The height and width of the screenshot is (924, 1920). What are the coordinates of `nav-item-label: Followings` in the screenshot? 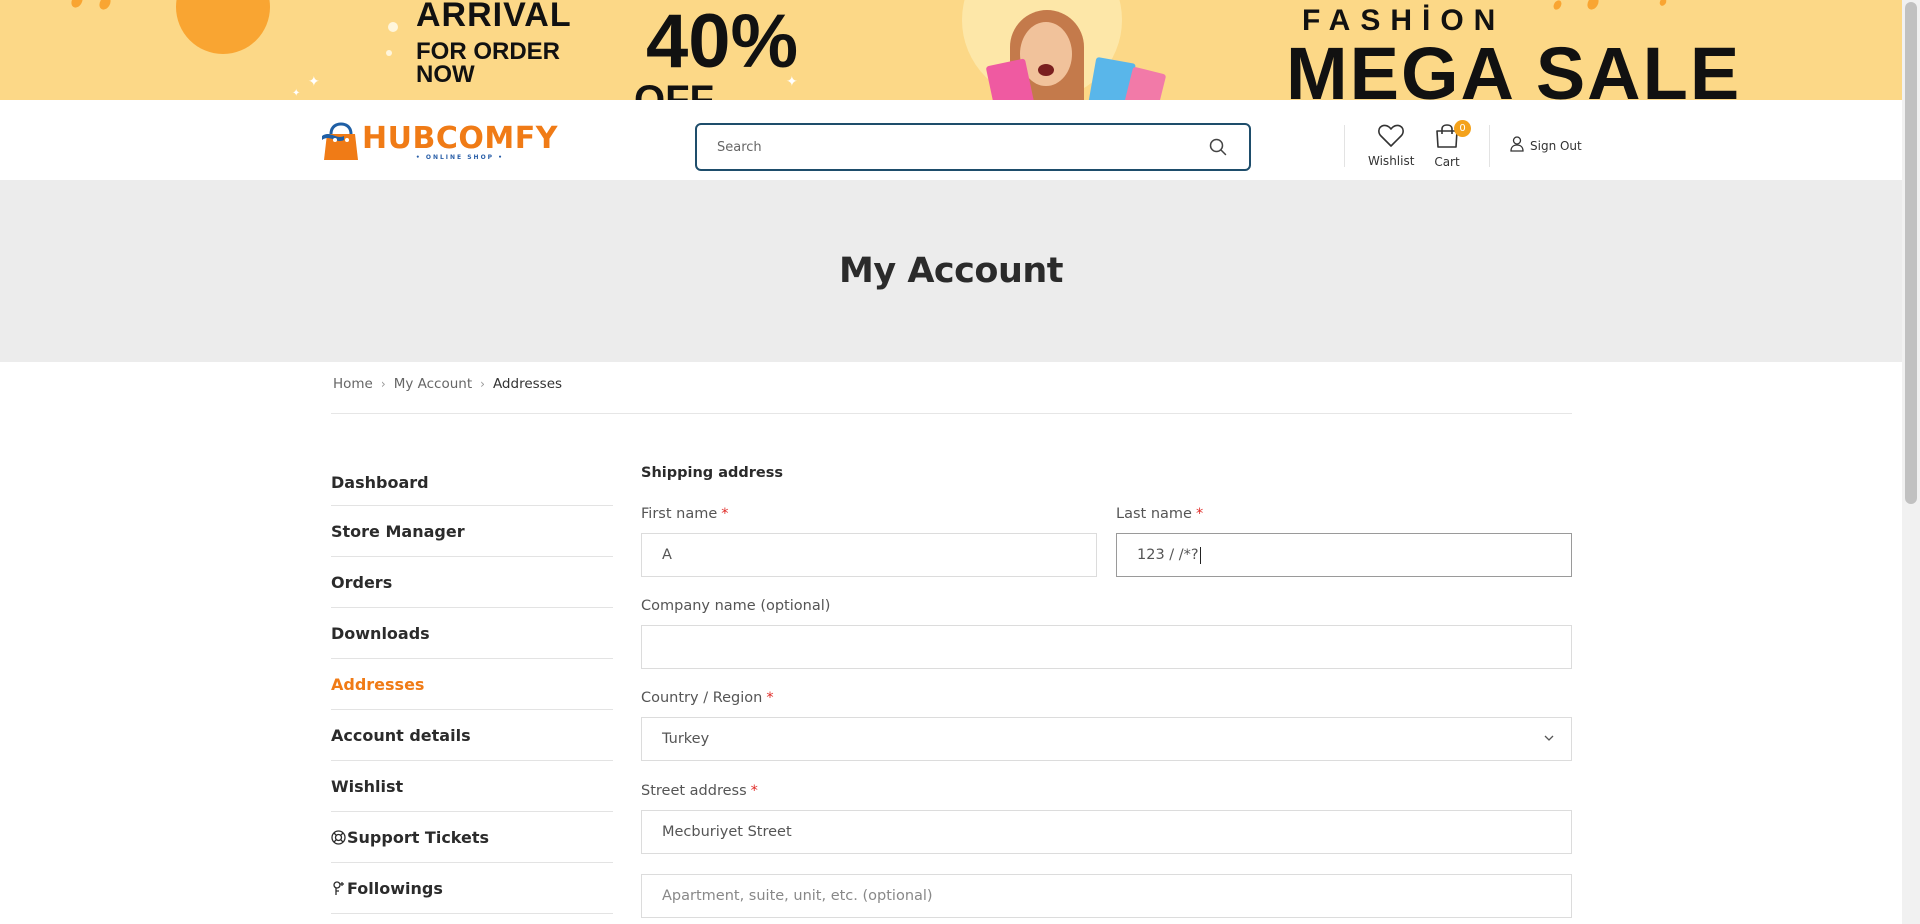 It's located at (395, 888).